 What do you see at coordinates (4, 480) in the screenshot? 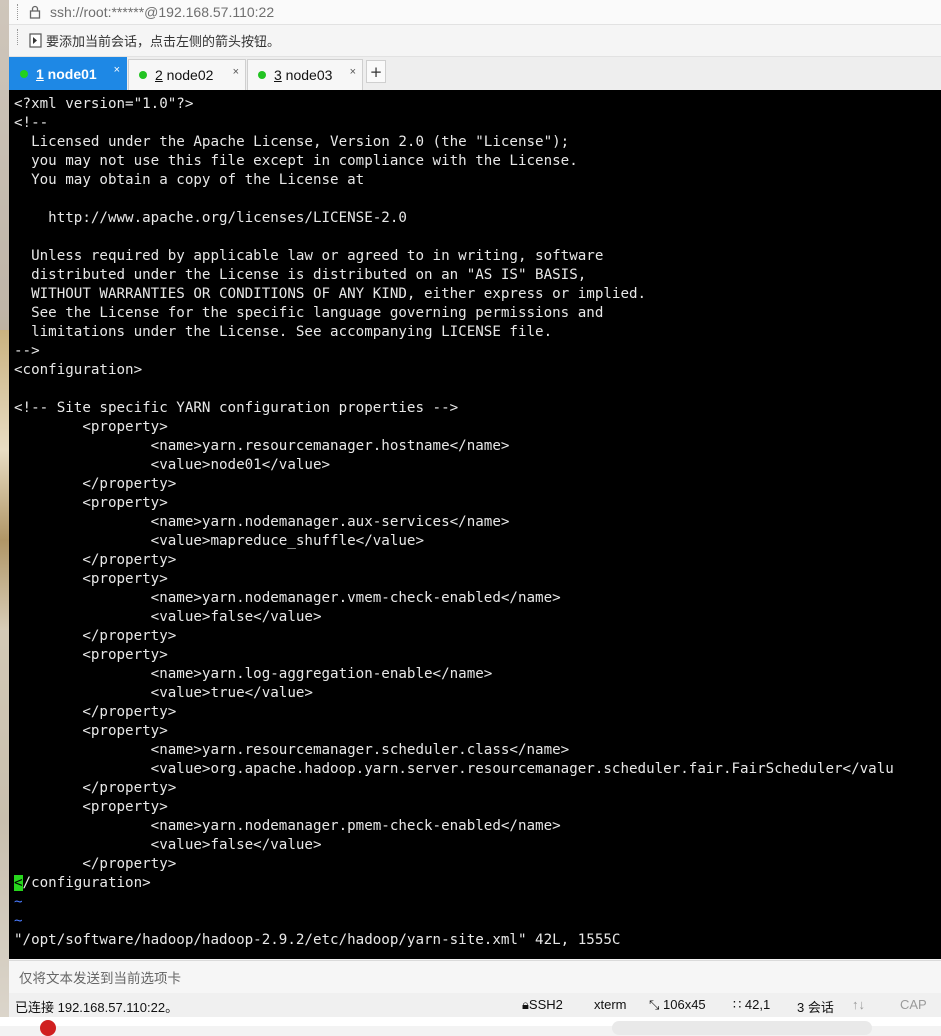
I see `desktop-wallpaper-patch` at bounding box center [4, 480].